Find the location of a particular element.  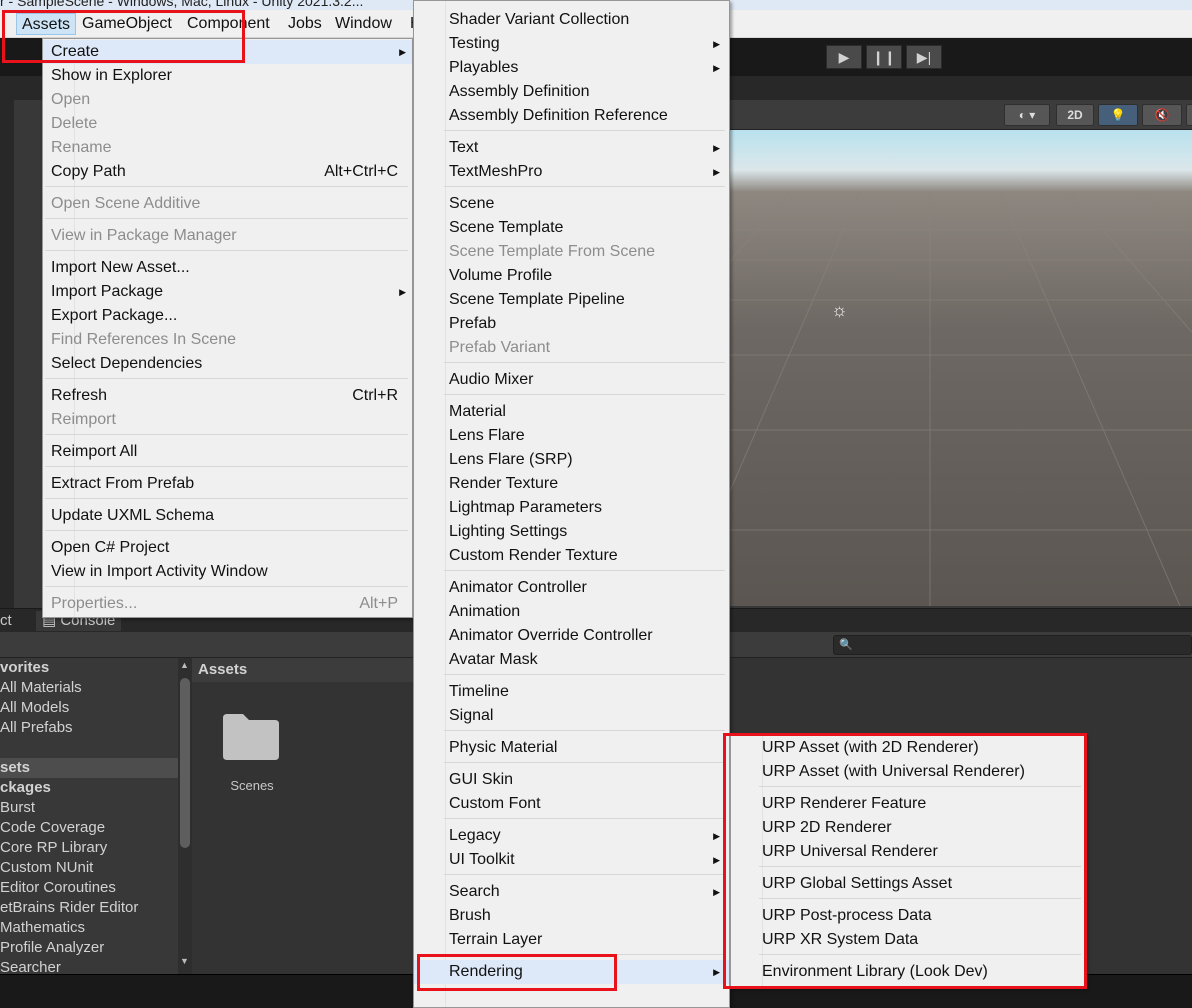

menu-item-scene: Scene is located at coordinates (571, 204).